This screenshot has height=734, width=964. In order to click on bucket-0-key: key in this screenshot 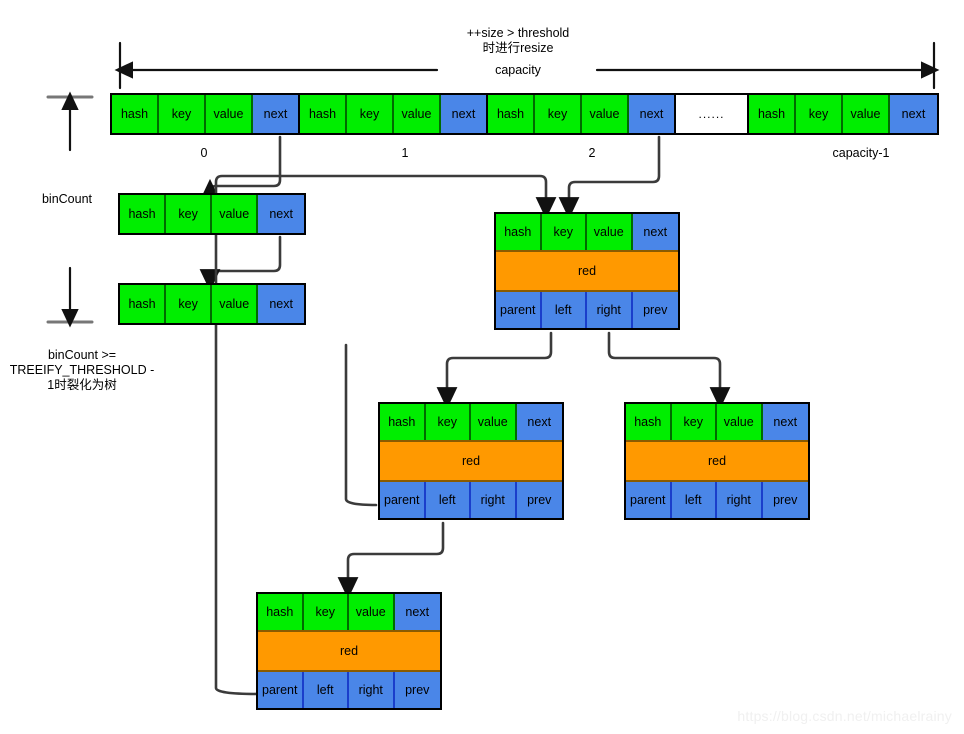, I will do `click(182, 114)`.